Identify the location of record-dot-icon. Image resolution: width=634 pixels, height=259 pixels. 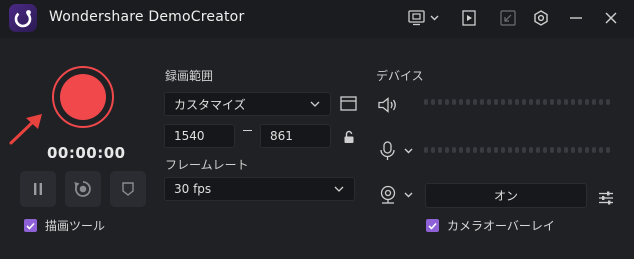
(83, 97).